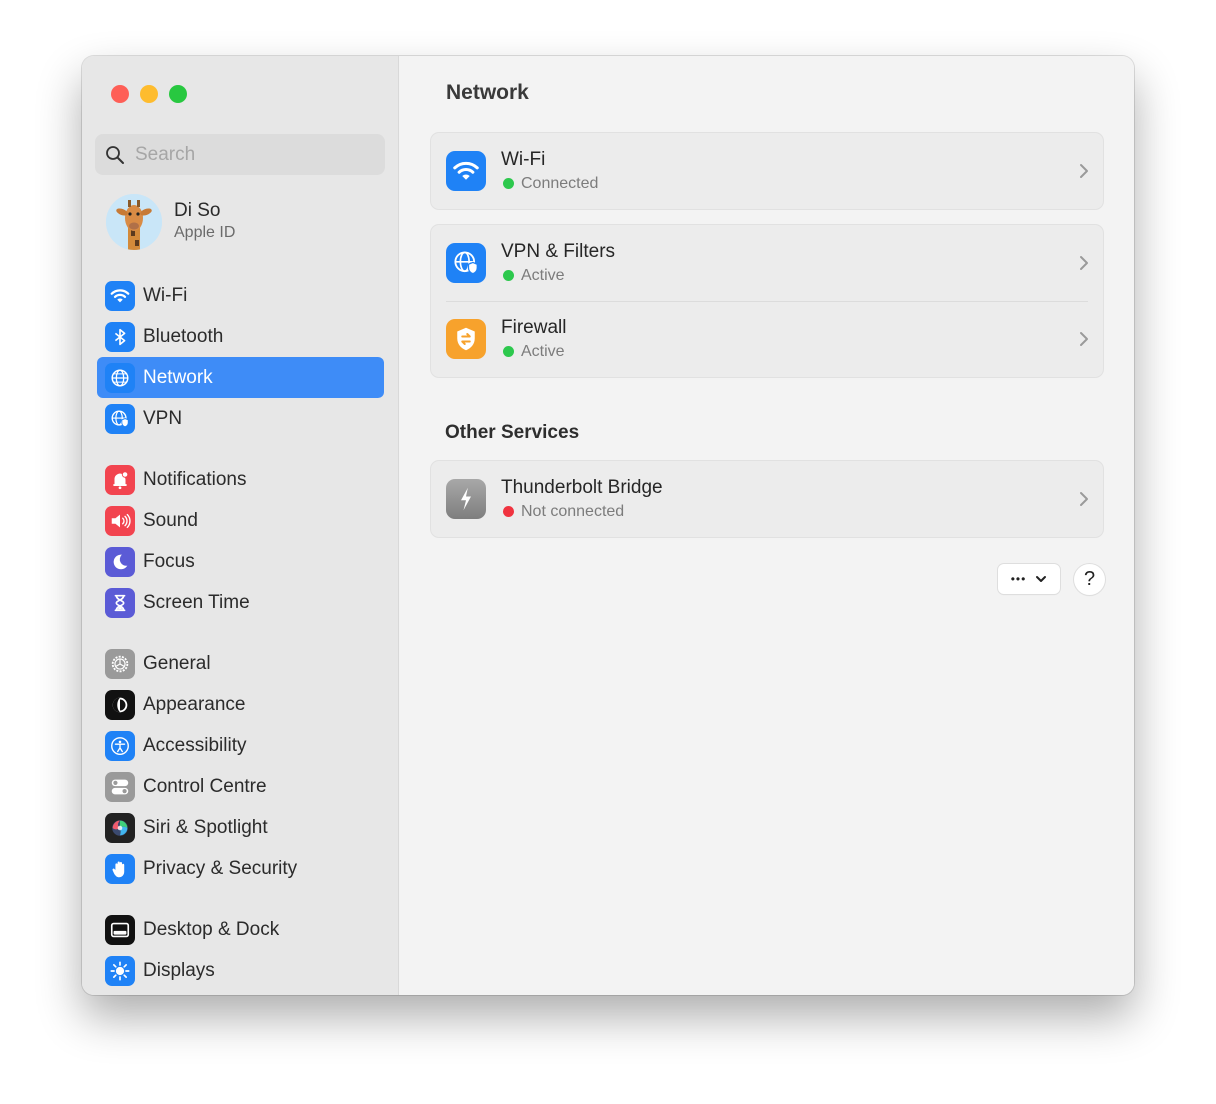 This screenshot has height=1104, width=1216. Describe the element at coordinates (1041, 579) in the screenshot. I see `chevron-down-icon` at that location.